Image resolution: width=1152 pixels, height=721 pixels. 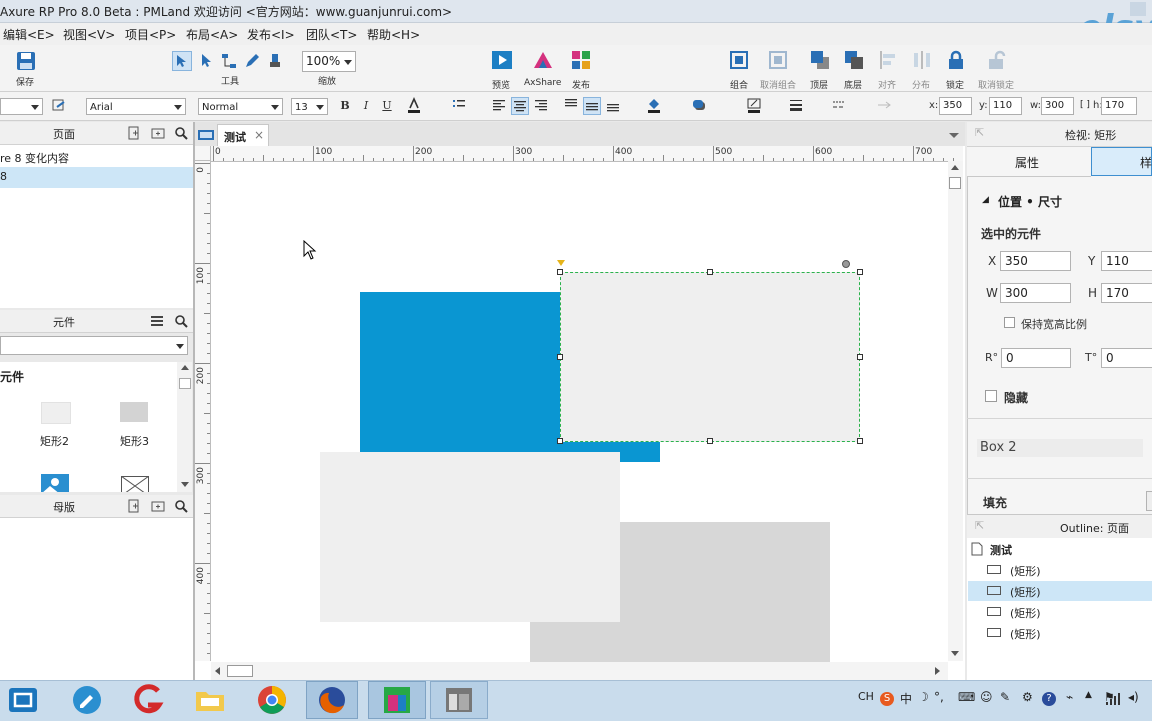 What do you see at coordinates (414, 106) in the screenshot?
I see `font-color-button` at bounding box center [414, 106].